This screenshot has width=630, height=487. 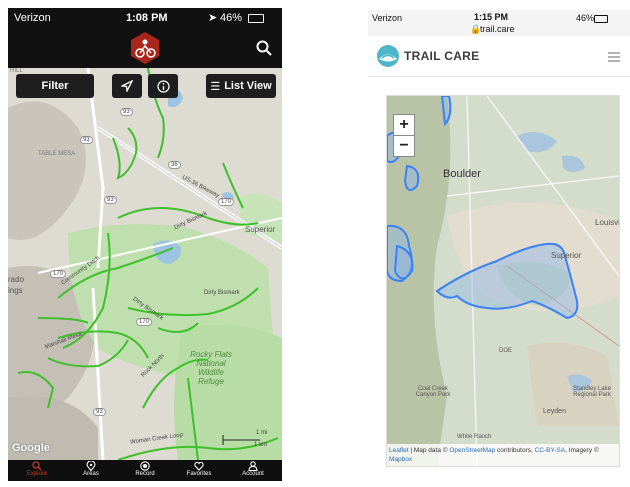 I want to click on site-navbar: TRAIL CARE, so click(x=499, y=56).